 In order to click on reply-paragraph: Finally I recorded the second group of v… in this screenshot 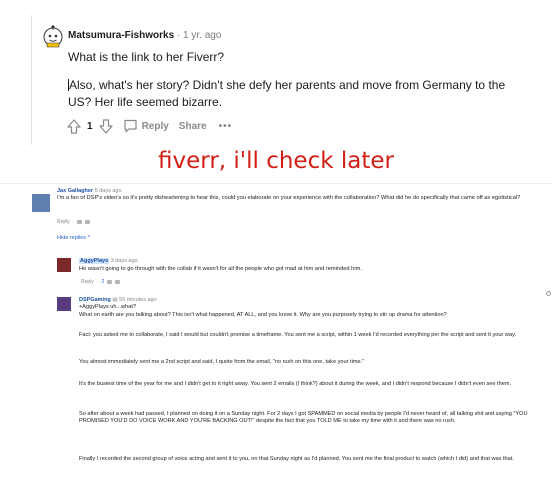, I will do `click(296, 459)`.